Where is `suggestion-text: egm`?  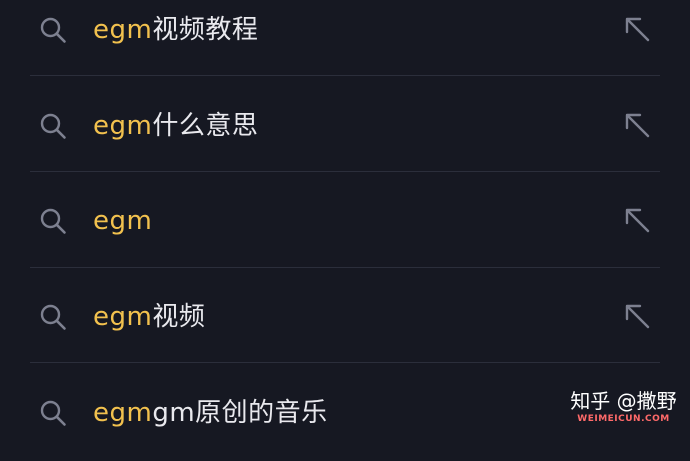
suggestion-text: egm is located at coordinates (122, 221).